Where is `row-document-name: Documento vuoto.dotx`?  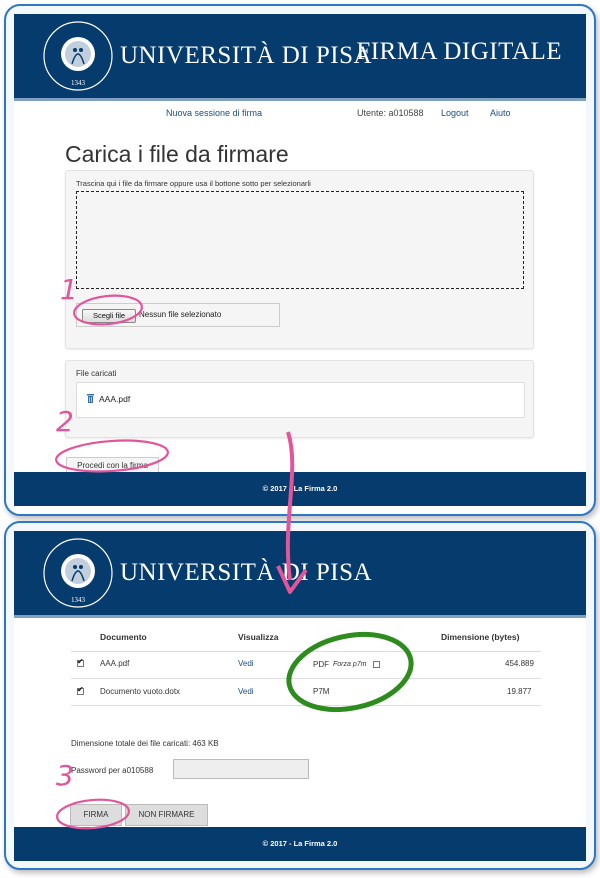 row-document-name: Documento vuoto.dotx is located at coordinates (140, 691).